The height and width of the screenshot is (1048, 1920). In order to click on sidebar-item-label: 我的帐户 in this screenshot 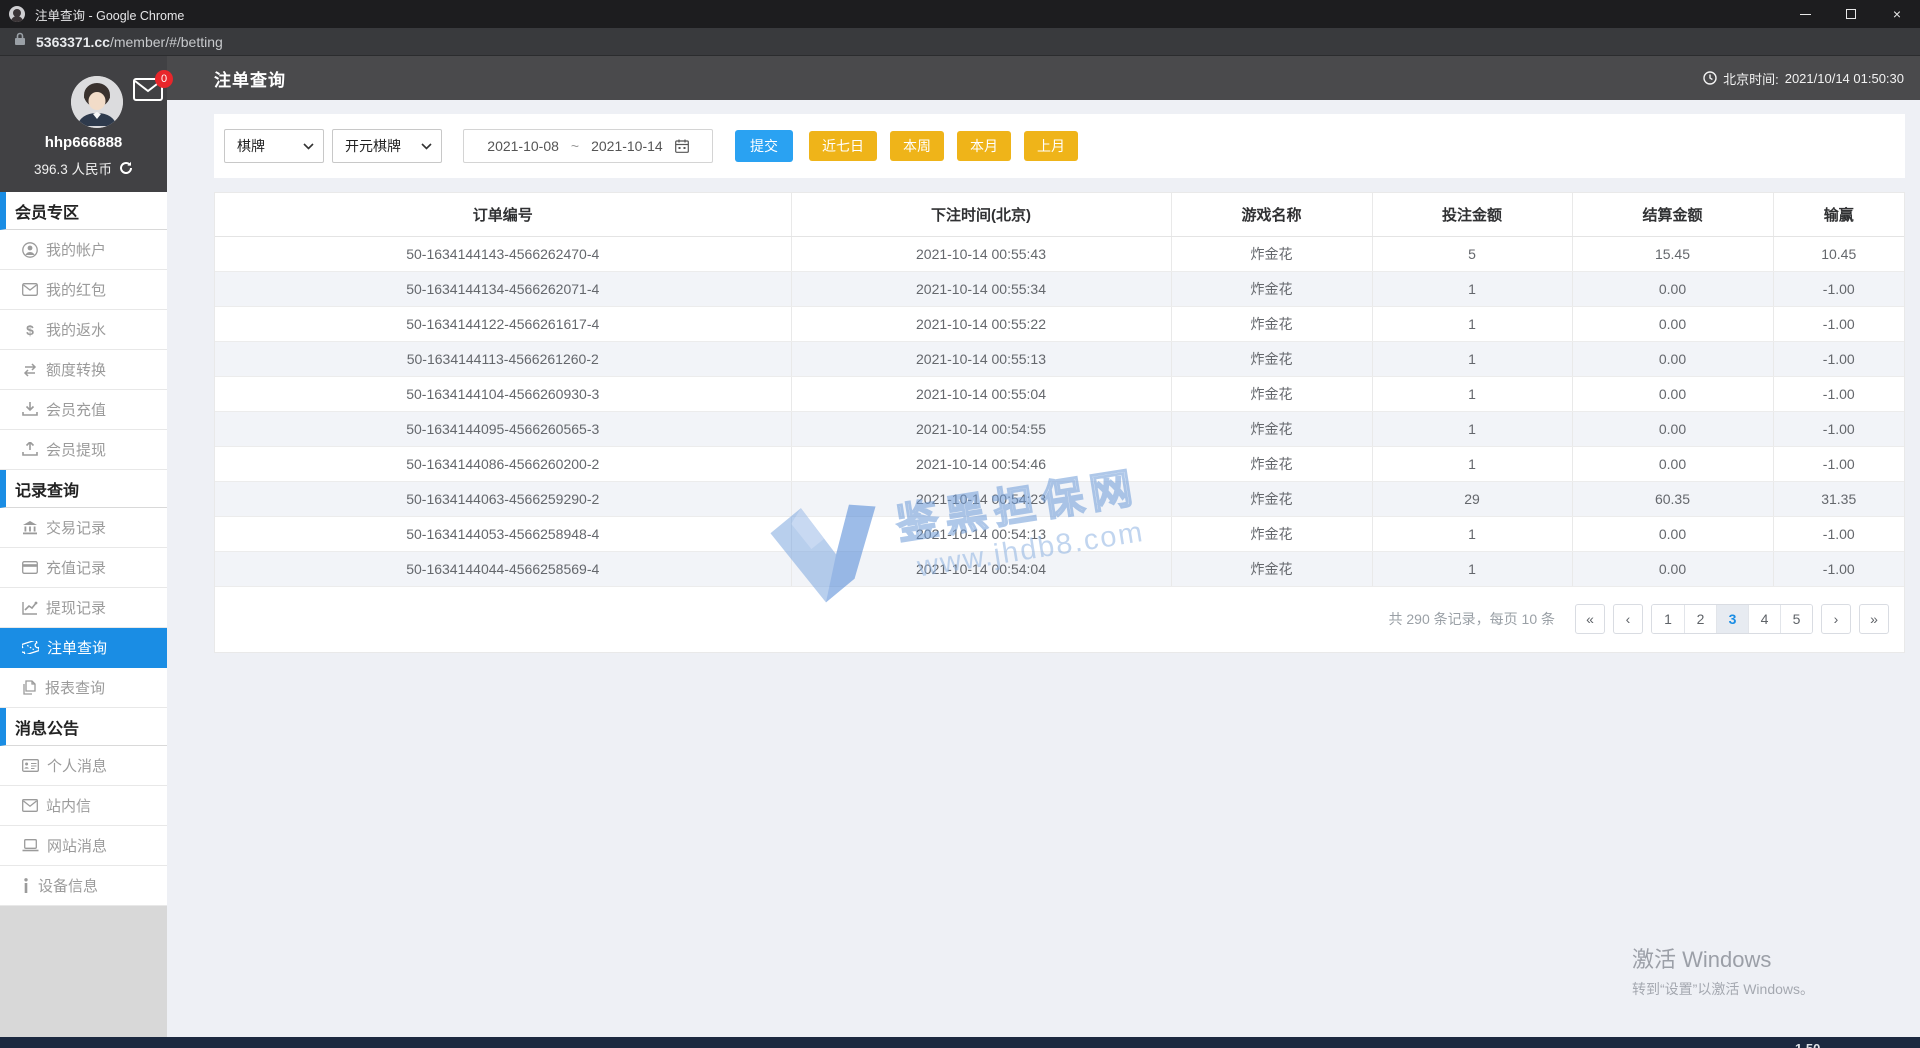, I will do `click(76, 250)`.